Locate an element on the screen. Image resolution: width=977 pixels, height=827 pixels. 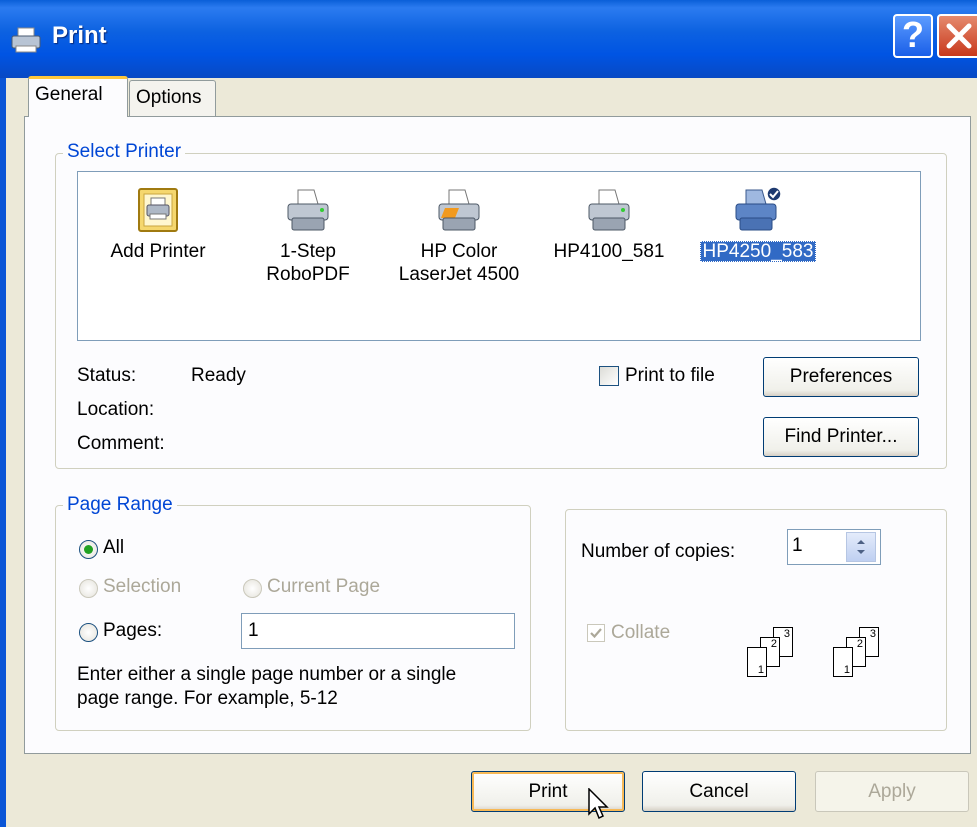
printer-item-add-printer: Add Printer is located at coordinates (158, 224).